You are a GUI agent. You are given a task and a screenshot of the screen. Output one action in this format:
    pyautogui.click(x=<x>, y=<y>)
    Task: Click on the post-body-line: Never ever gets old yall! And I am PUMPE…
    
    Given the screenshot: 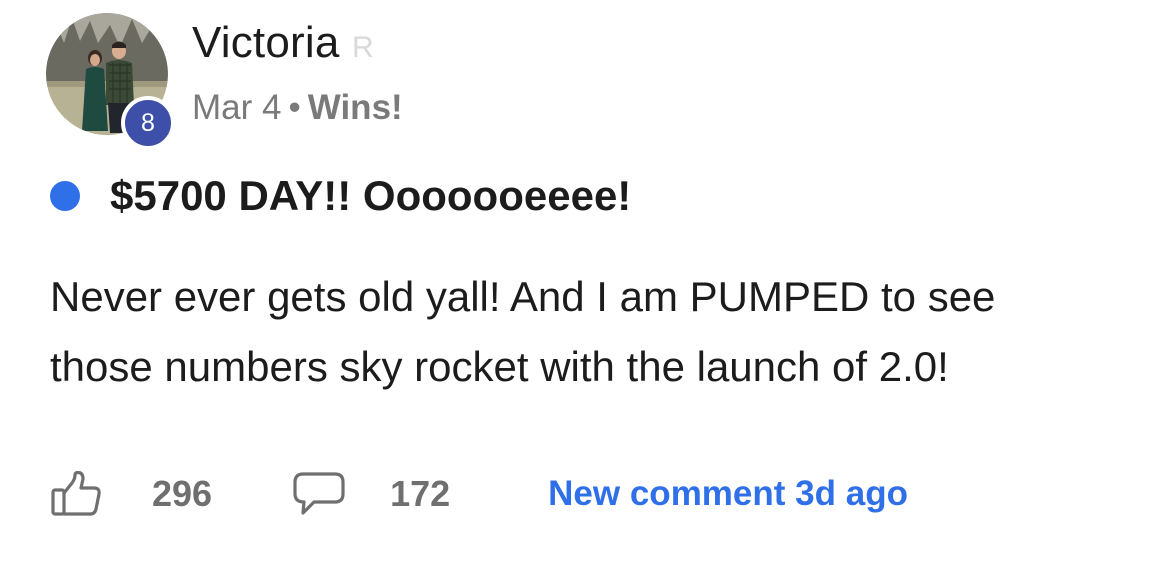 What is the action you would take?
    pyautogui.click(x=523, y=296)
    